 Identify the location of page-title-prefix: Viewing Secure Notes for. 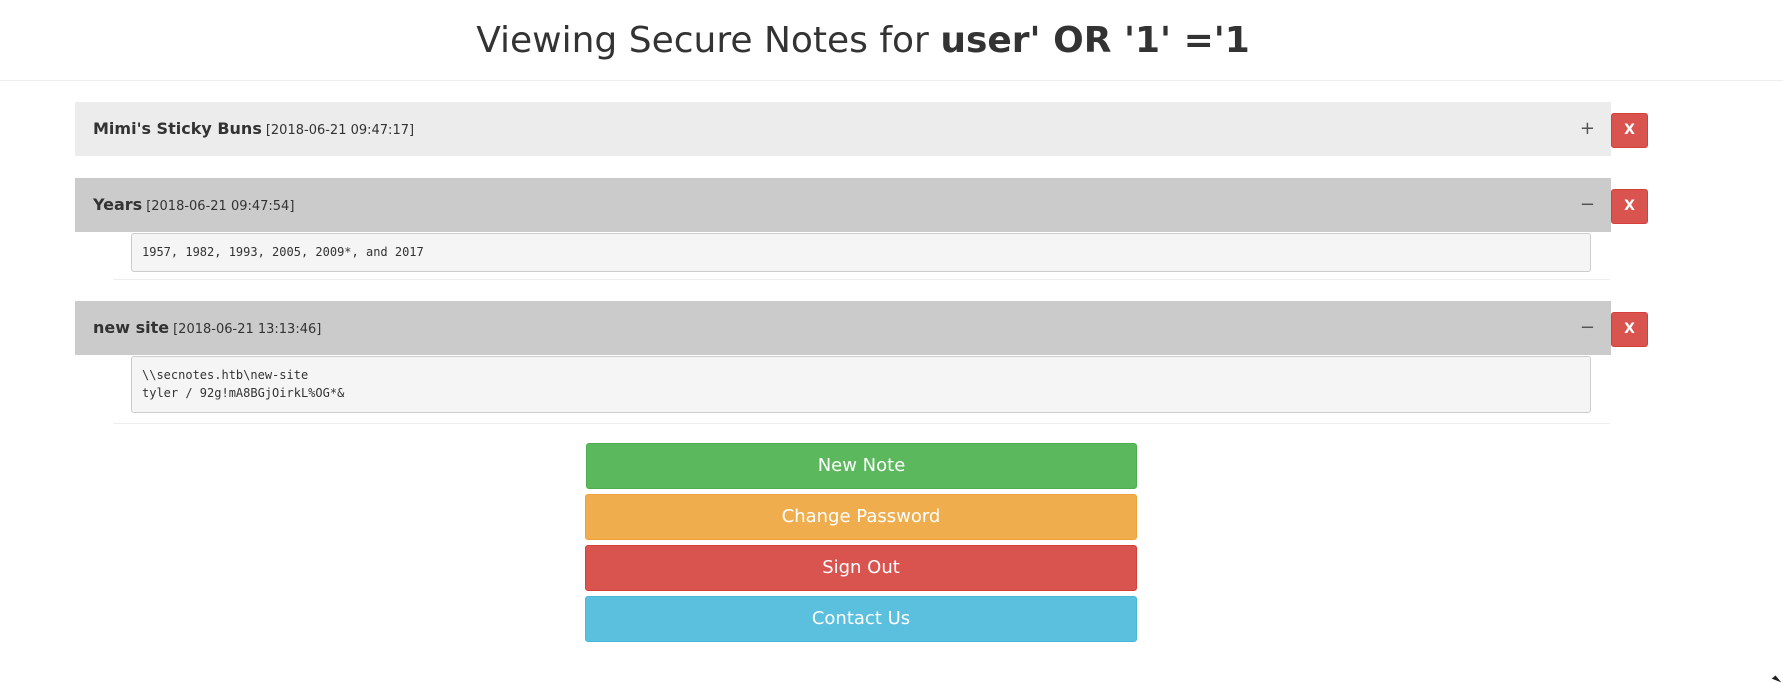
(708, 40).